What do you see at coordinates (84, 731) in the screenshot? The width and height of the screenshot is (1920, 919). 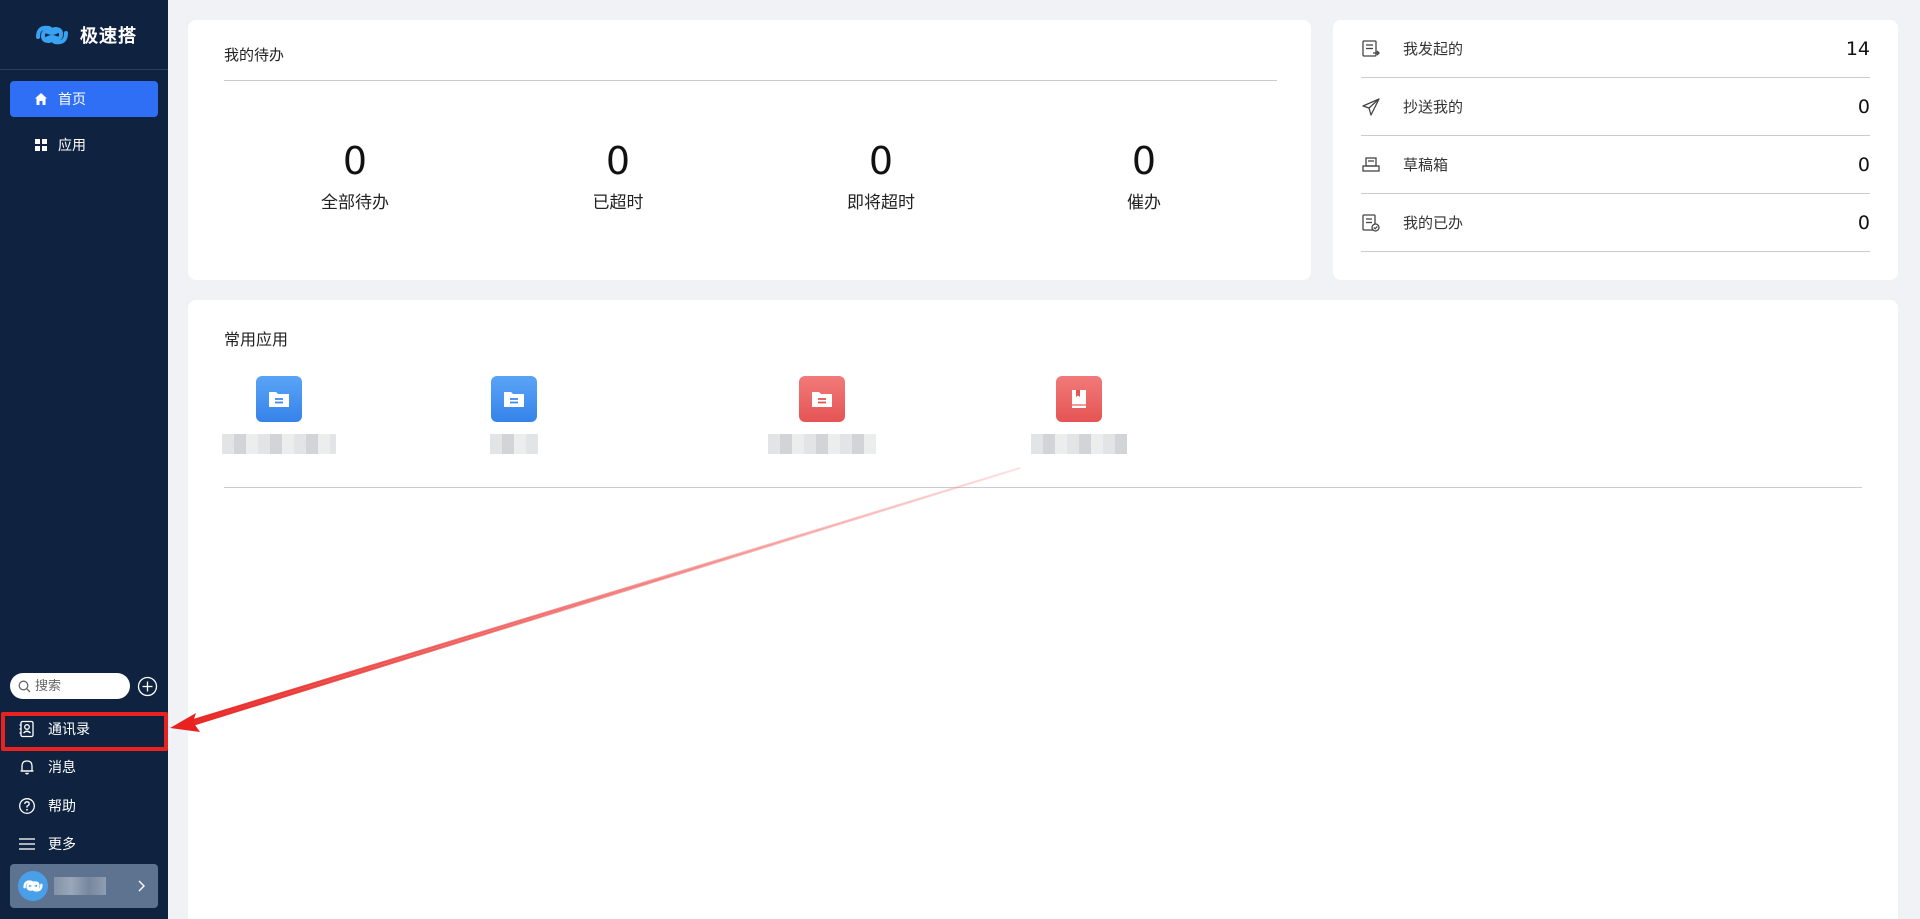 I see `annotation-highlight-box` at bounding box center [84, 731].